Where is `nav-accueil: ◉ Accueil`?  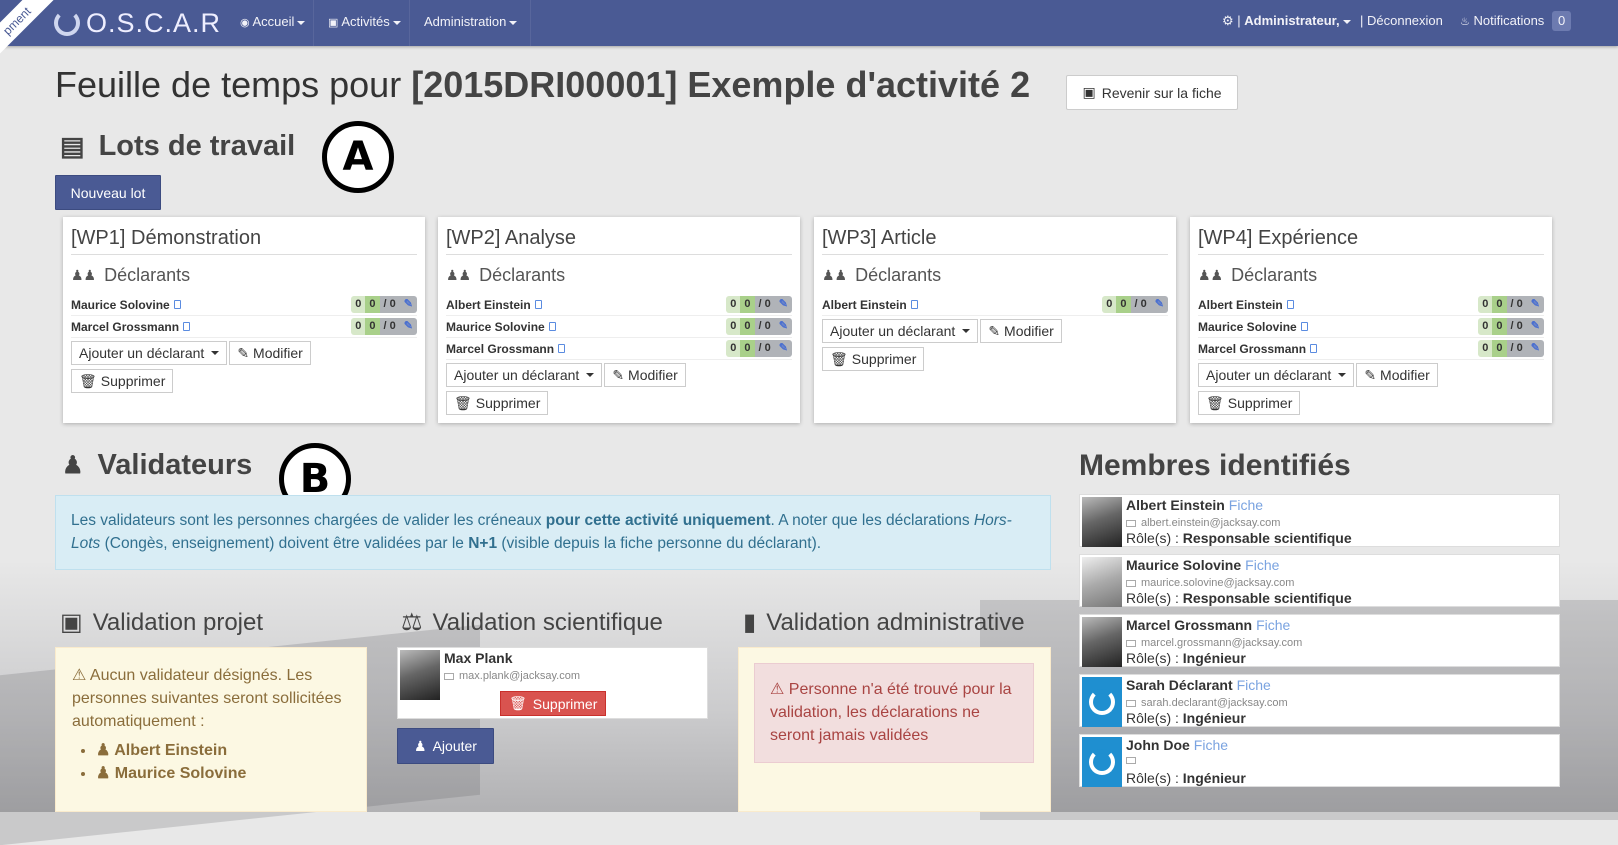 nav-accueil: ◉ Accueil is located at coordinates (273, 23).